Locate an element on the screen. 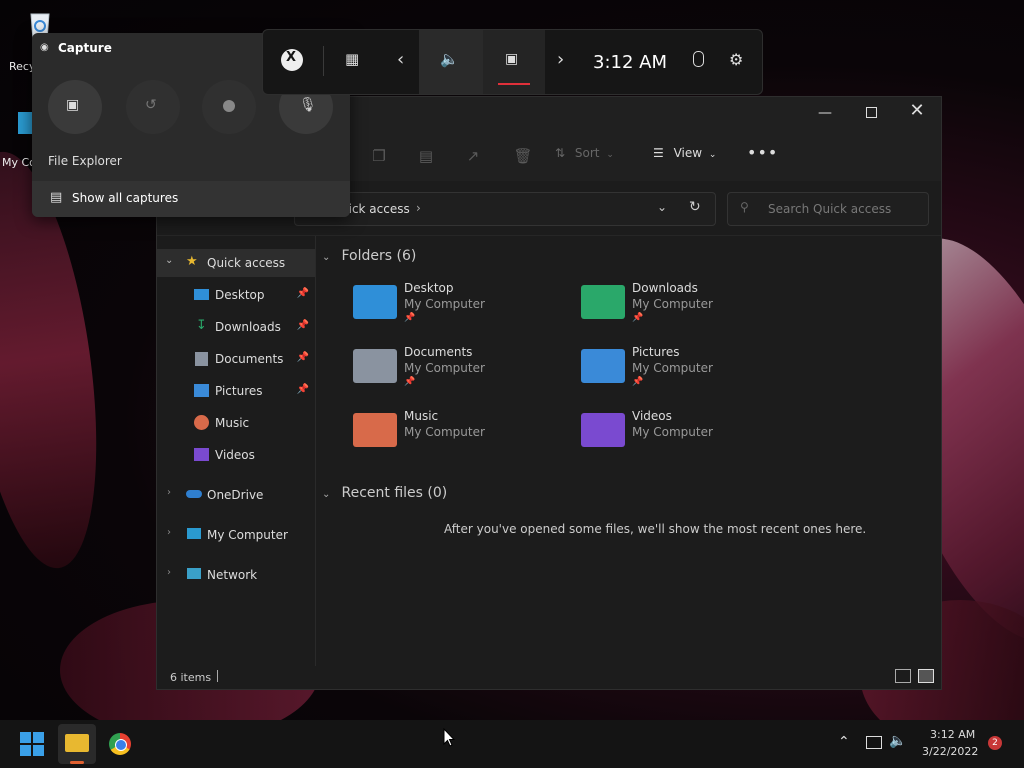  maximize-icon is located at coordinates (871, 112).